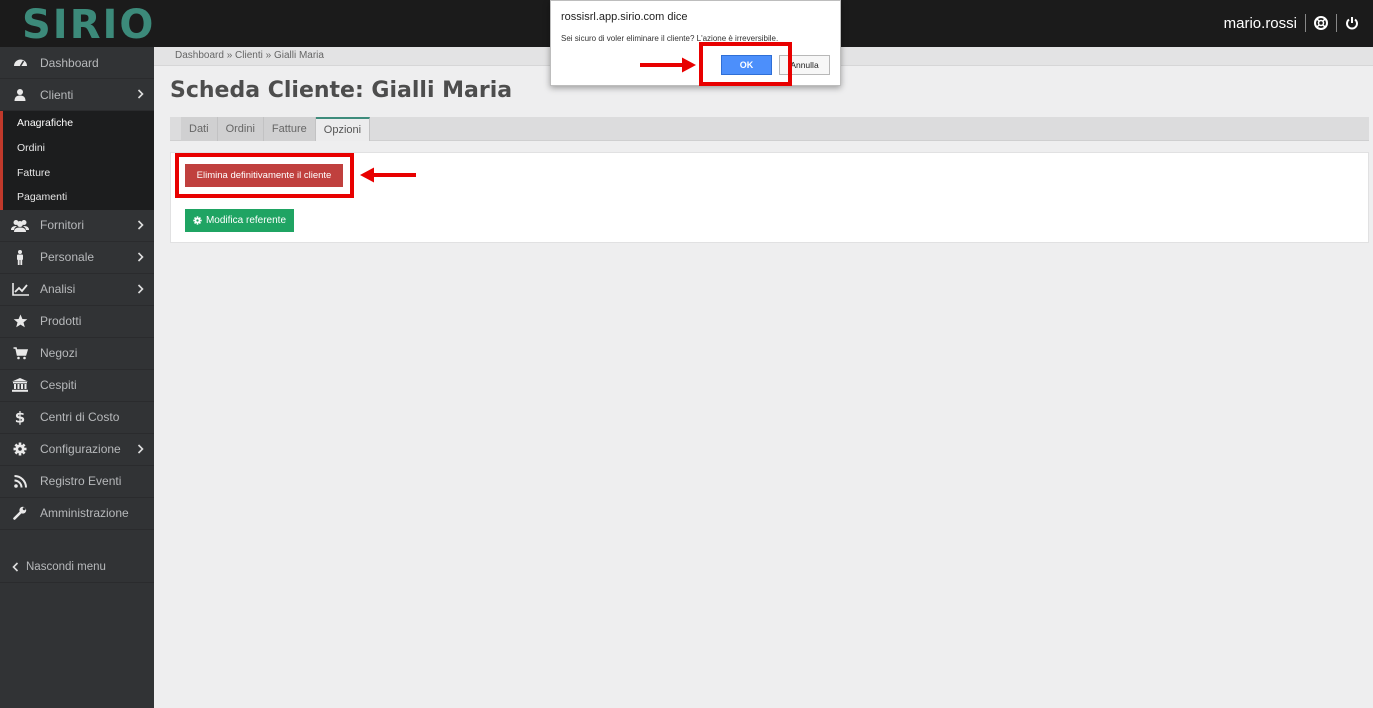 This screenshot has width=1373, height=708. I want to click on sidebar-item-prodotti: Prodotti, so click(77, 322).